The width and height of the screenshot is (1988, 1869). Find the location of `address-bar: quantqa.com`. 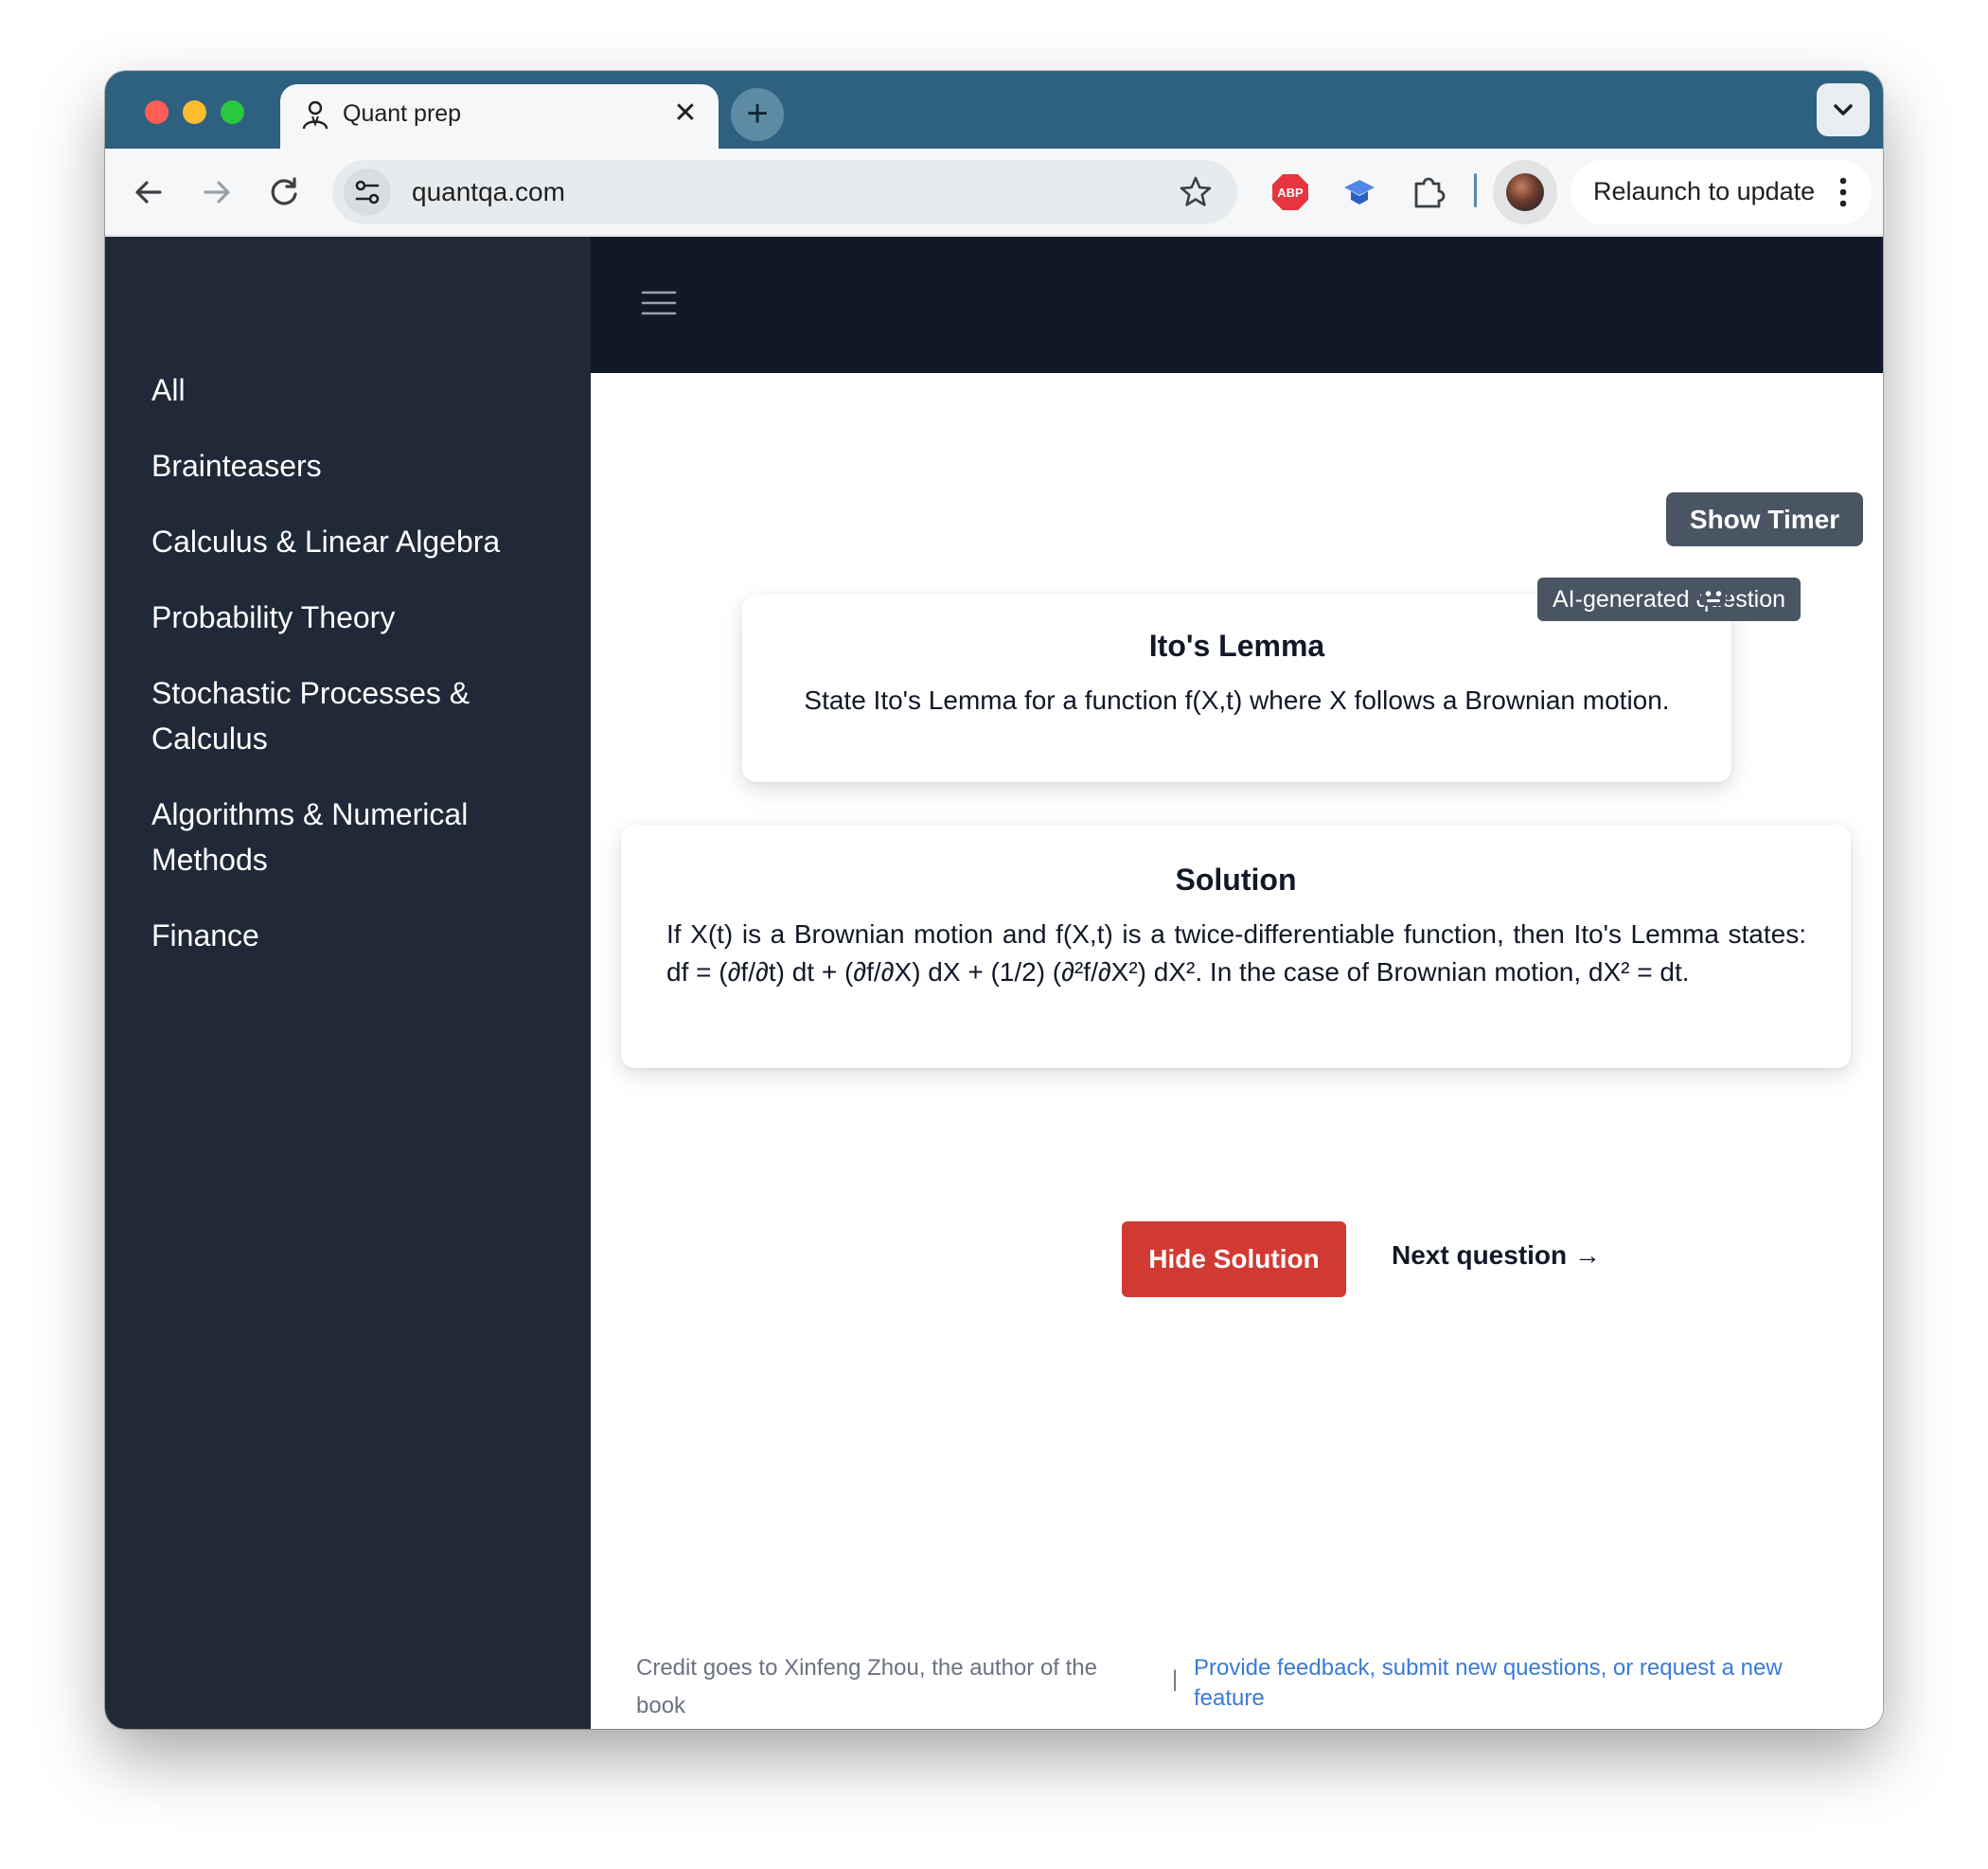

address-bar: quantqa.com is located at coordinates (784, 192).